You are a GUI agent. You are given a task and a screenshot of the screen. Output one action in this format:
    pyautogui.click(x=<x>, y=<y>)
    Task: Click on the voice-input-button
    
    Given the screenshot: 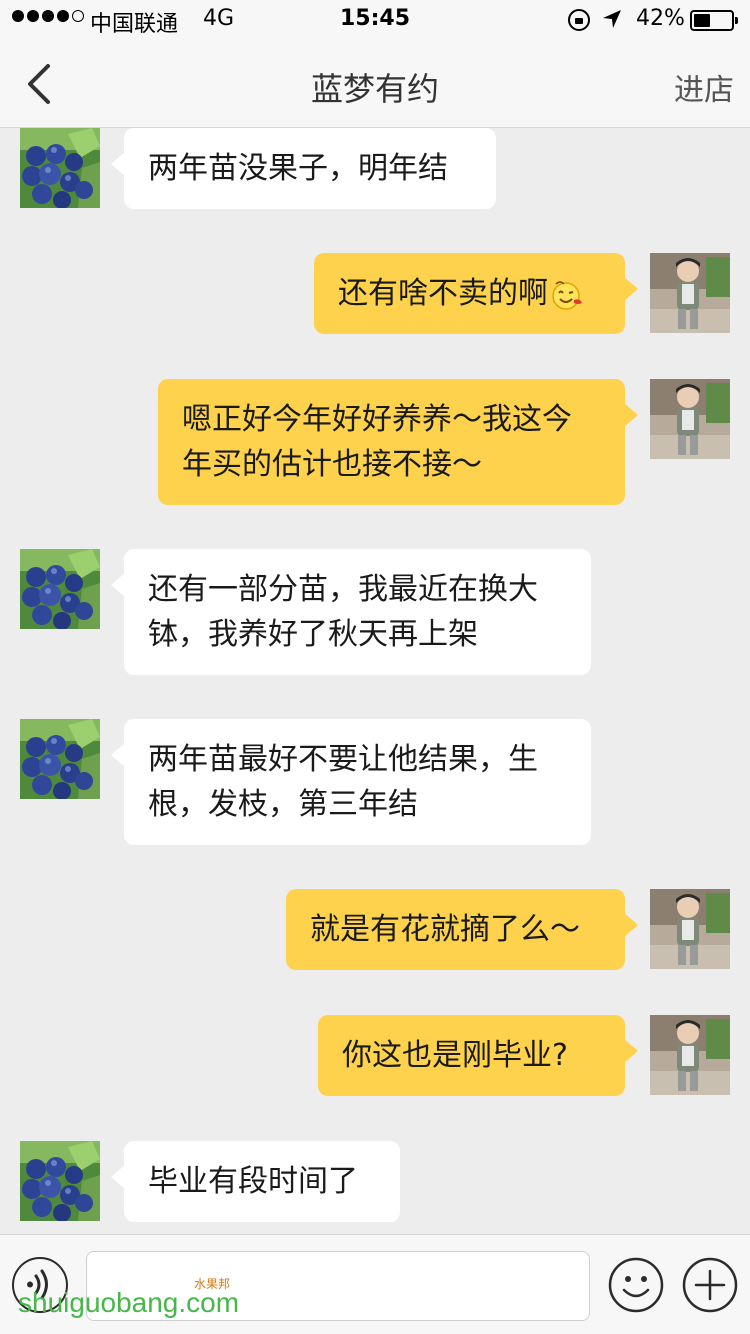 What is the action you would take?
    pyautogui.click(x=40, y=1285)
    